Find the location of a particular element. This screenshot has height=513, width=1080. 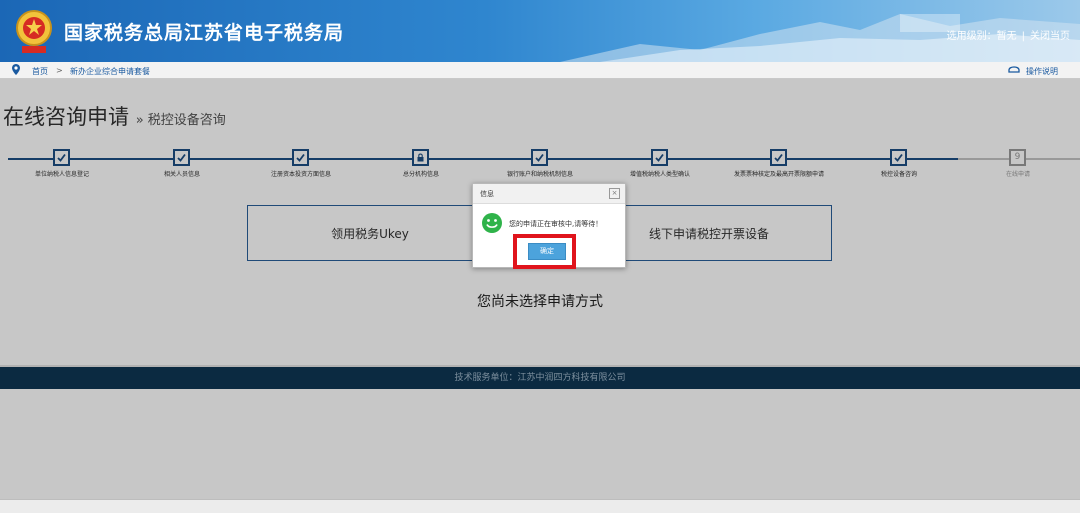

breadcrumb-home-link: 首页 is located at coordinates (40, 71).